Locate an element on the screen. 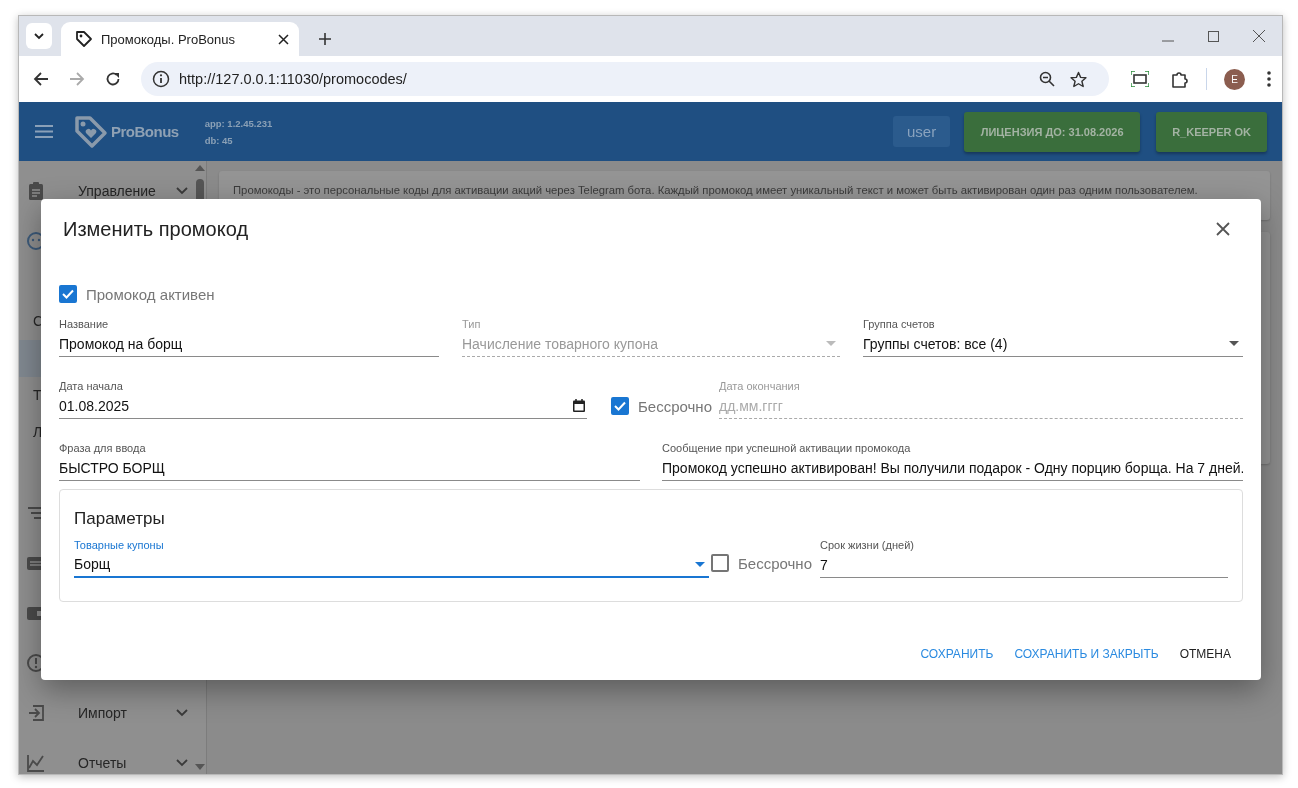 This screenshot has width=1298, height=788. field-label: Название is located at coordinates (84, 324).